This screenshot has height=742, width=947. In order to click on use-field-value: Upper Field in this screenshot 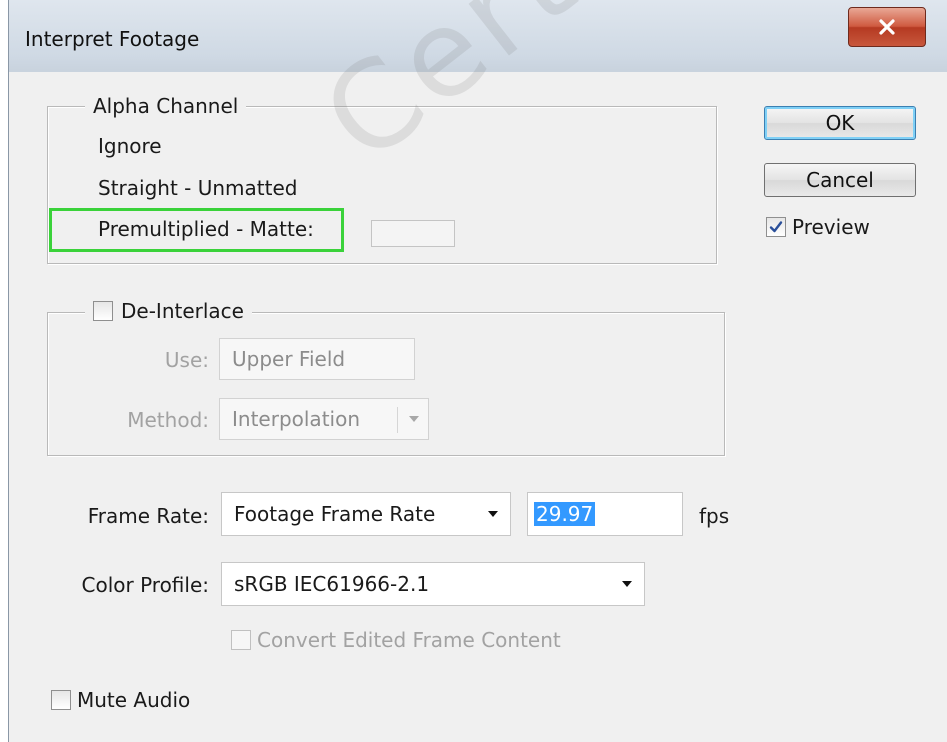, I will do `click(289, 359)`.